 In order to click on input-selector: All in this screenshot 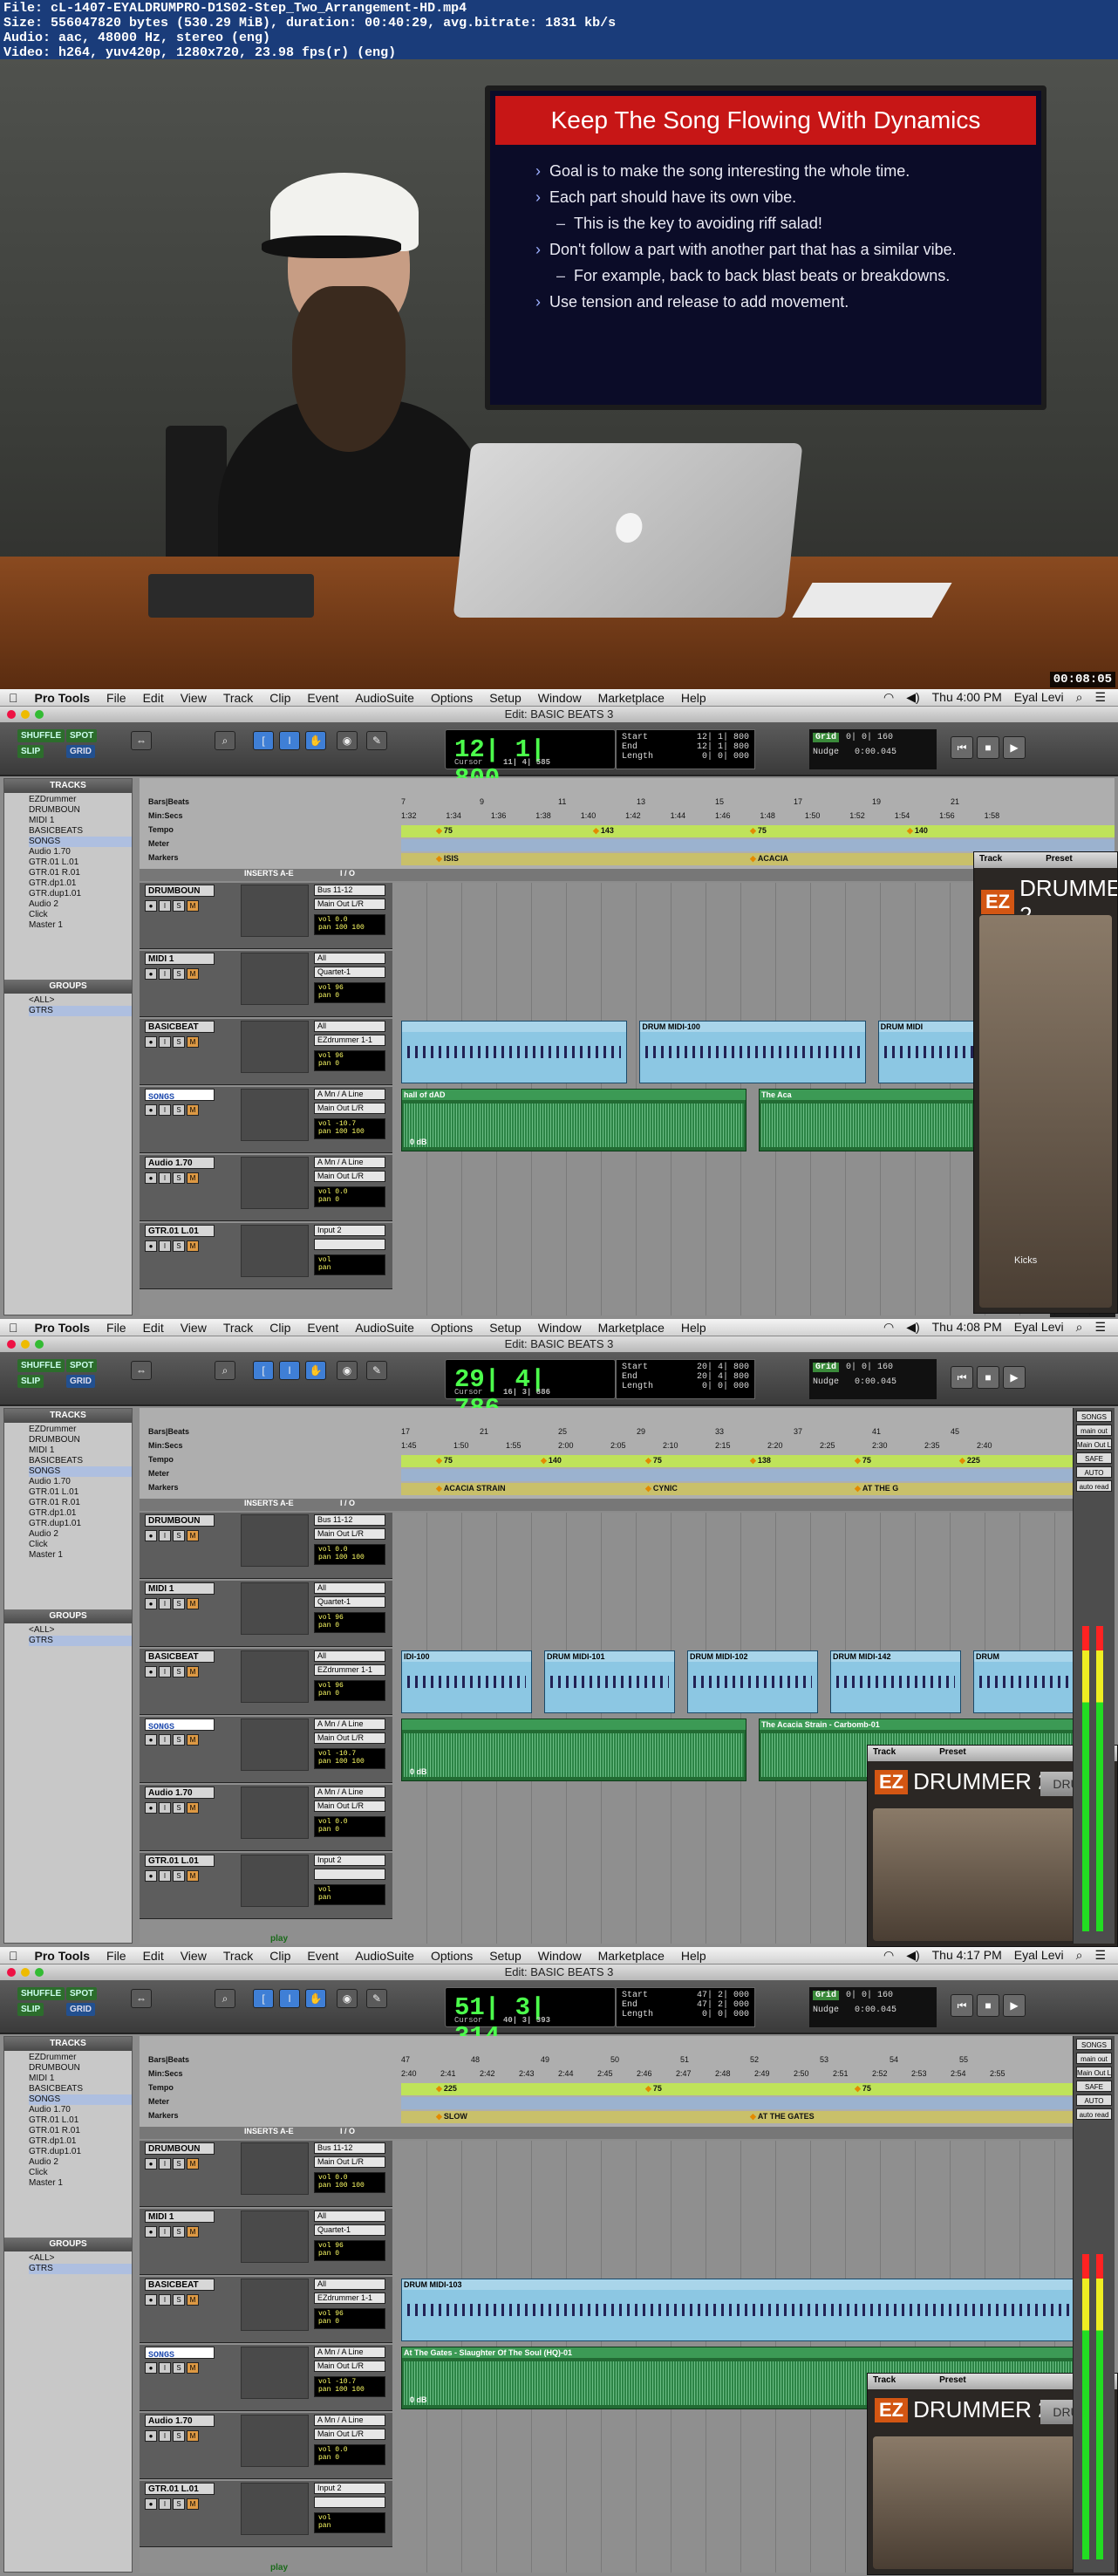, I will do `click(349, 1656)`.